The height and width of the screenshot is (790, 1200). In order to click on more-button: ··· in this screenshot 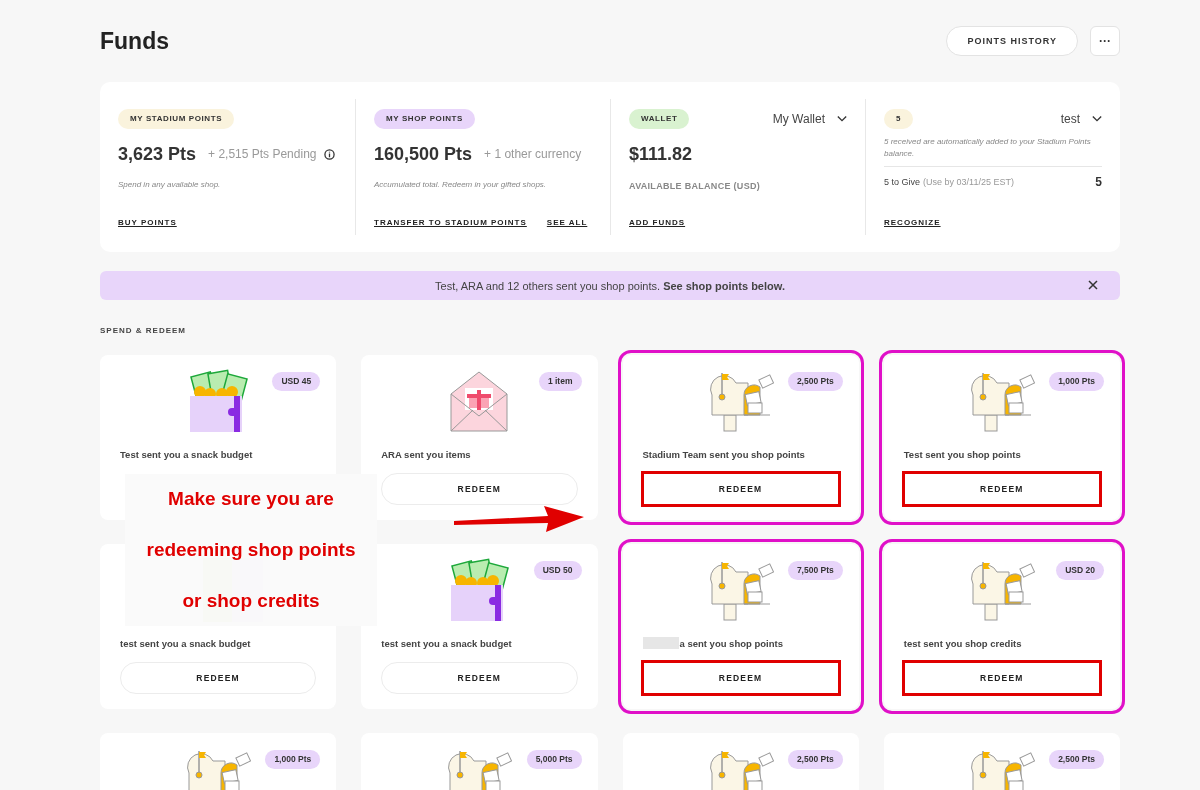, I will do `click(1105, 41)`.